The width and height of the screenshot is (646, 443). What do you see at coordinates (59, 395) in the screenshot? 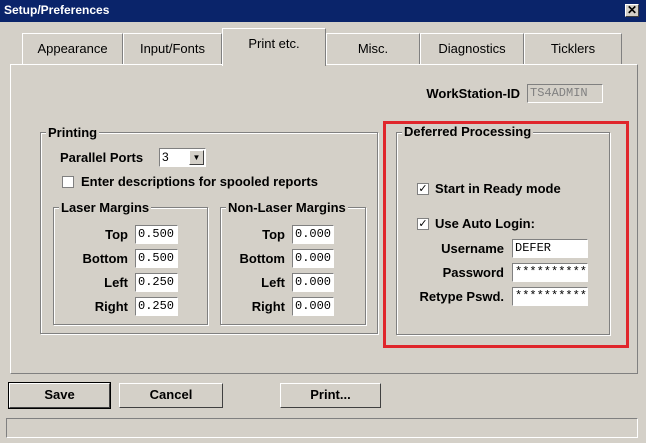
I see `save-button: Save` at bounding box center [59, 395].